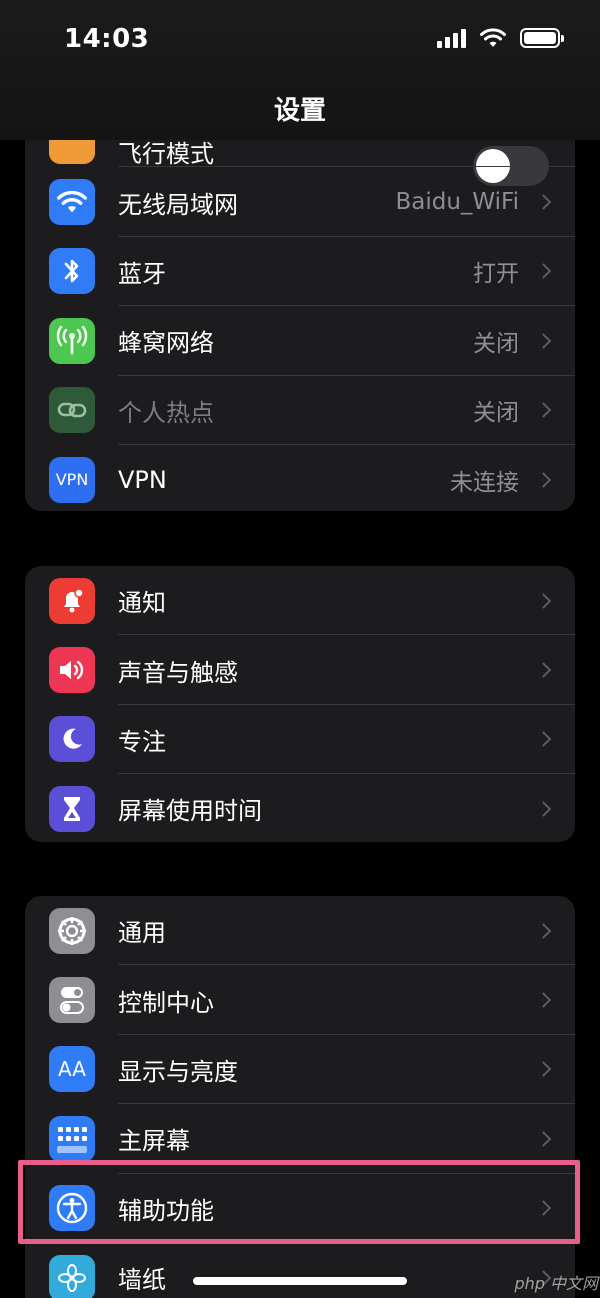 The image size is (600, 1298). What do you see at coordinates (300, 670) in the screenshot?
I see `settings-row-sounds: 声音与触感` at bounding box center [300, 670].